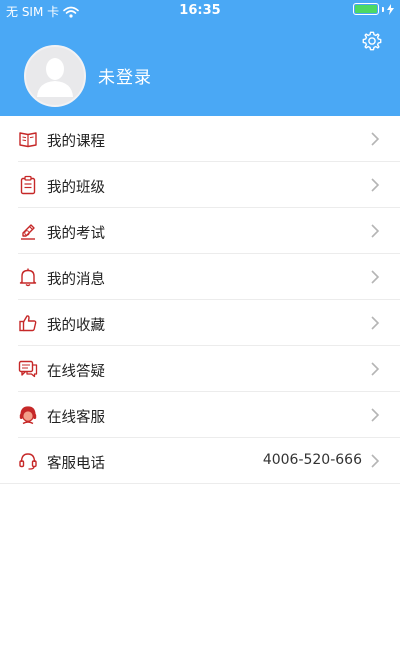  Describe the element at coordinates (28, 415) in the screenshot. I see `customer-service-icon` at that location.